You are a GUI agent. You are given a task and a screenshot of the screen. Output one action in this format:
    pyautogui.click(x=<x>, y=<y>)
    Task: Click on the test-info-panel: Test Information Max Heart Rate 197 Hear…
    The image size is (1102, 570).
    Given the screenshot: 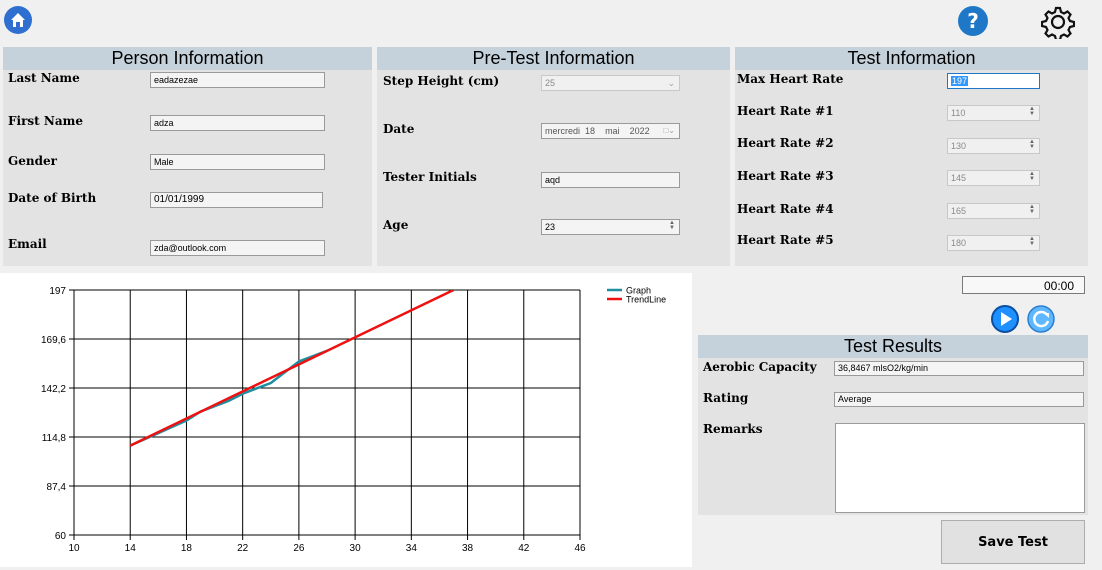 What is the action you would take?
    pyautogui.click(x=911, y=156)
    